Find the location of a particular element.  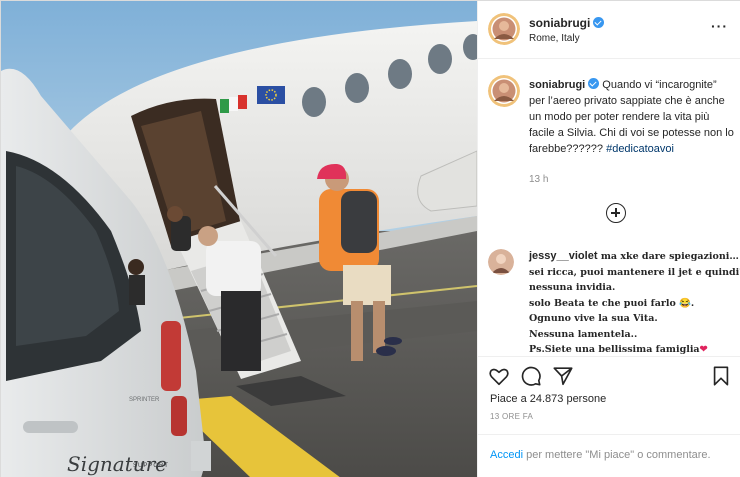

van-sub-text: SUPPORT is located at coordinates (151, 466).